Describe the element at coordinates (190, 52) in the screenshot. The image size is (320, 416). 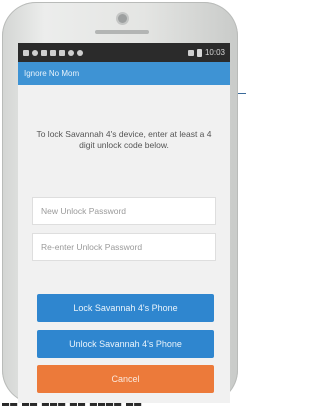
I see `signal-icon` at that location.